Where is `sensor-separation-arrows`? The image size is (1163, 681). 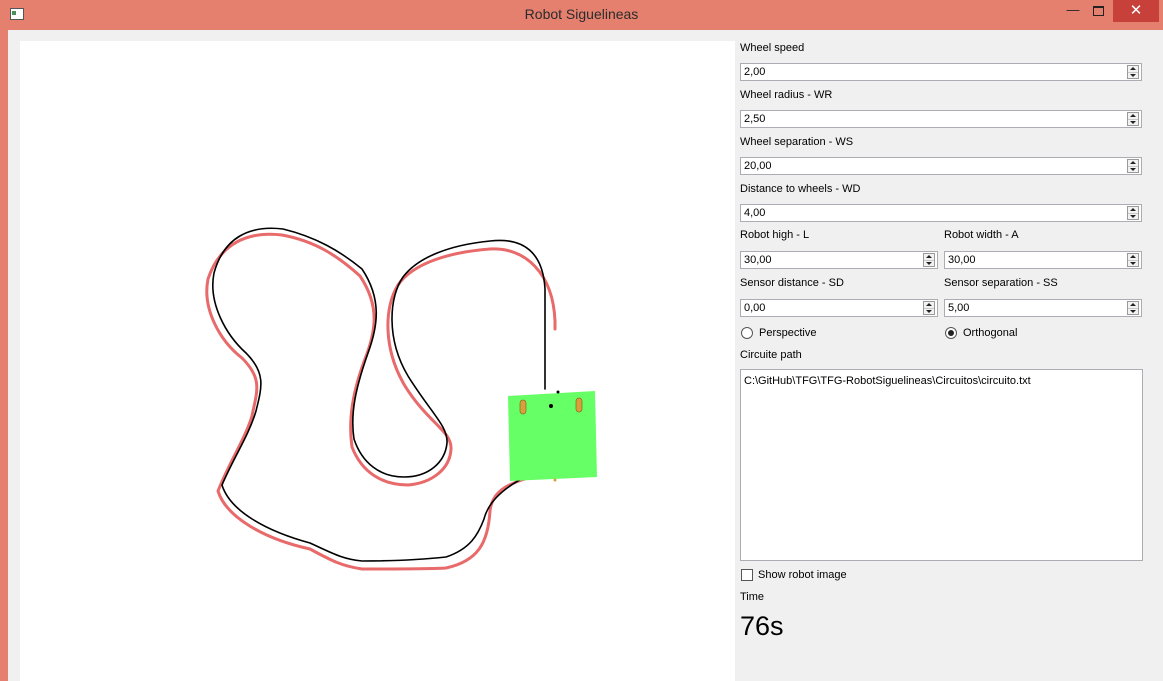
sensor-separation-arrows is located at coordinates (1133, 308).